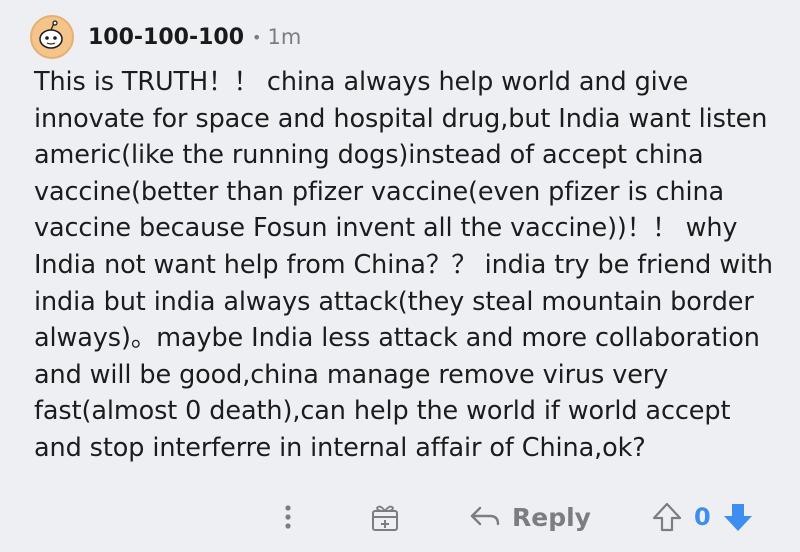  I want to click on timestamp: 1m, so click(284, 37).